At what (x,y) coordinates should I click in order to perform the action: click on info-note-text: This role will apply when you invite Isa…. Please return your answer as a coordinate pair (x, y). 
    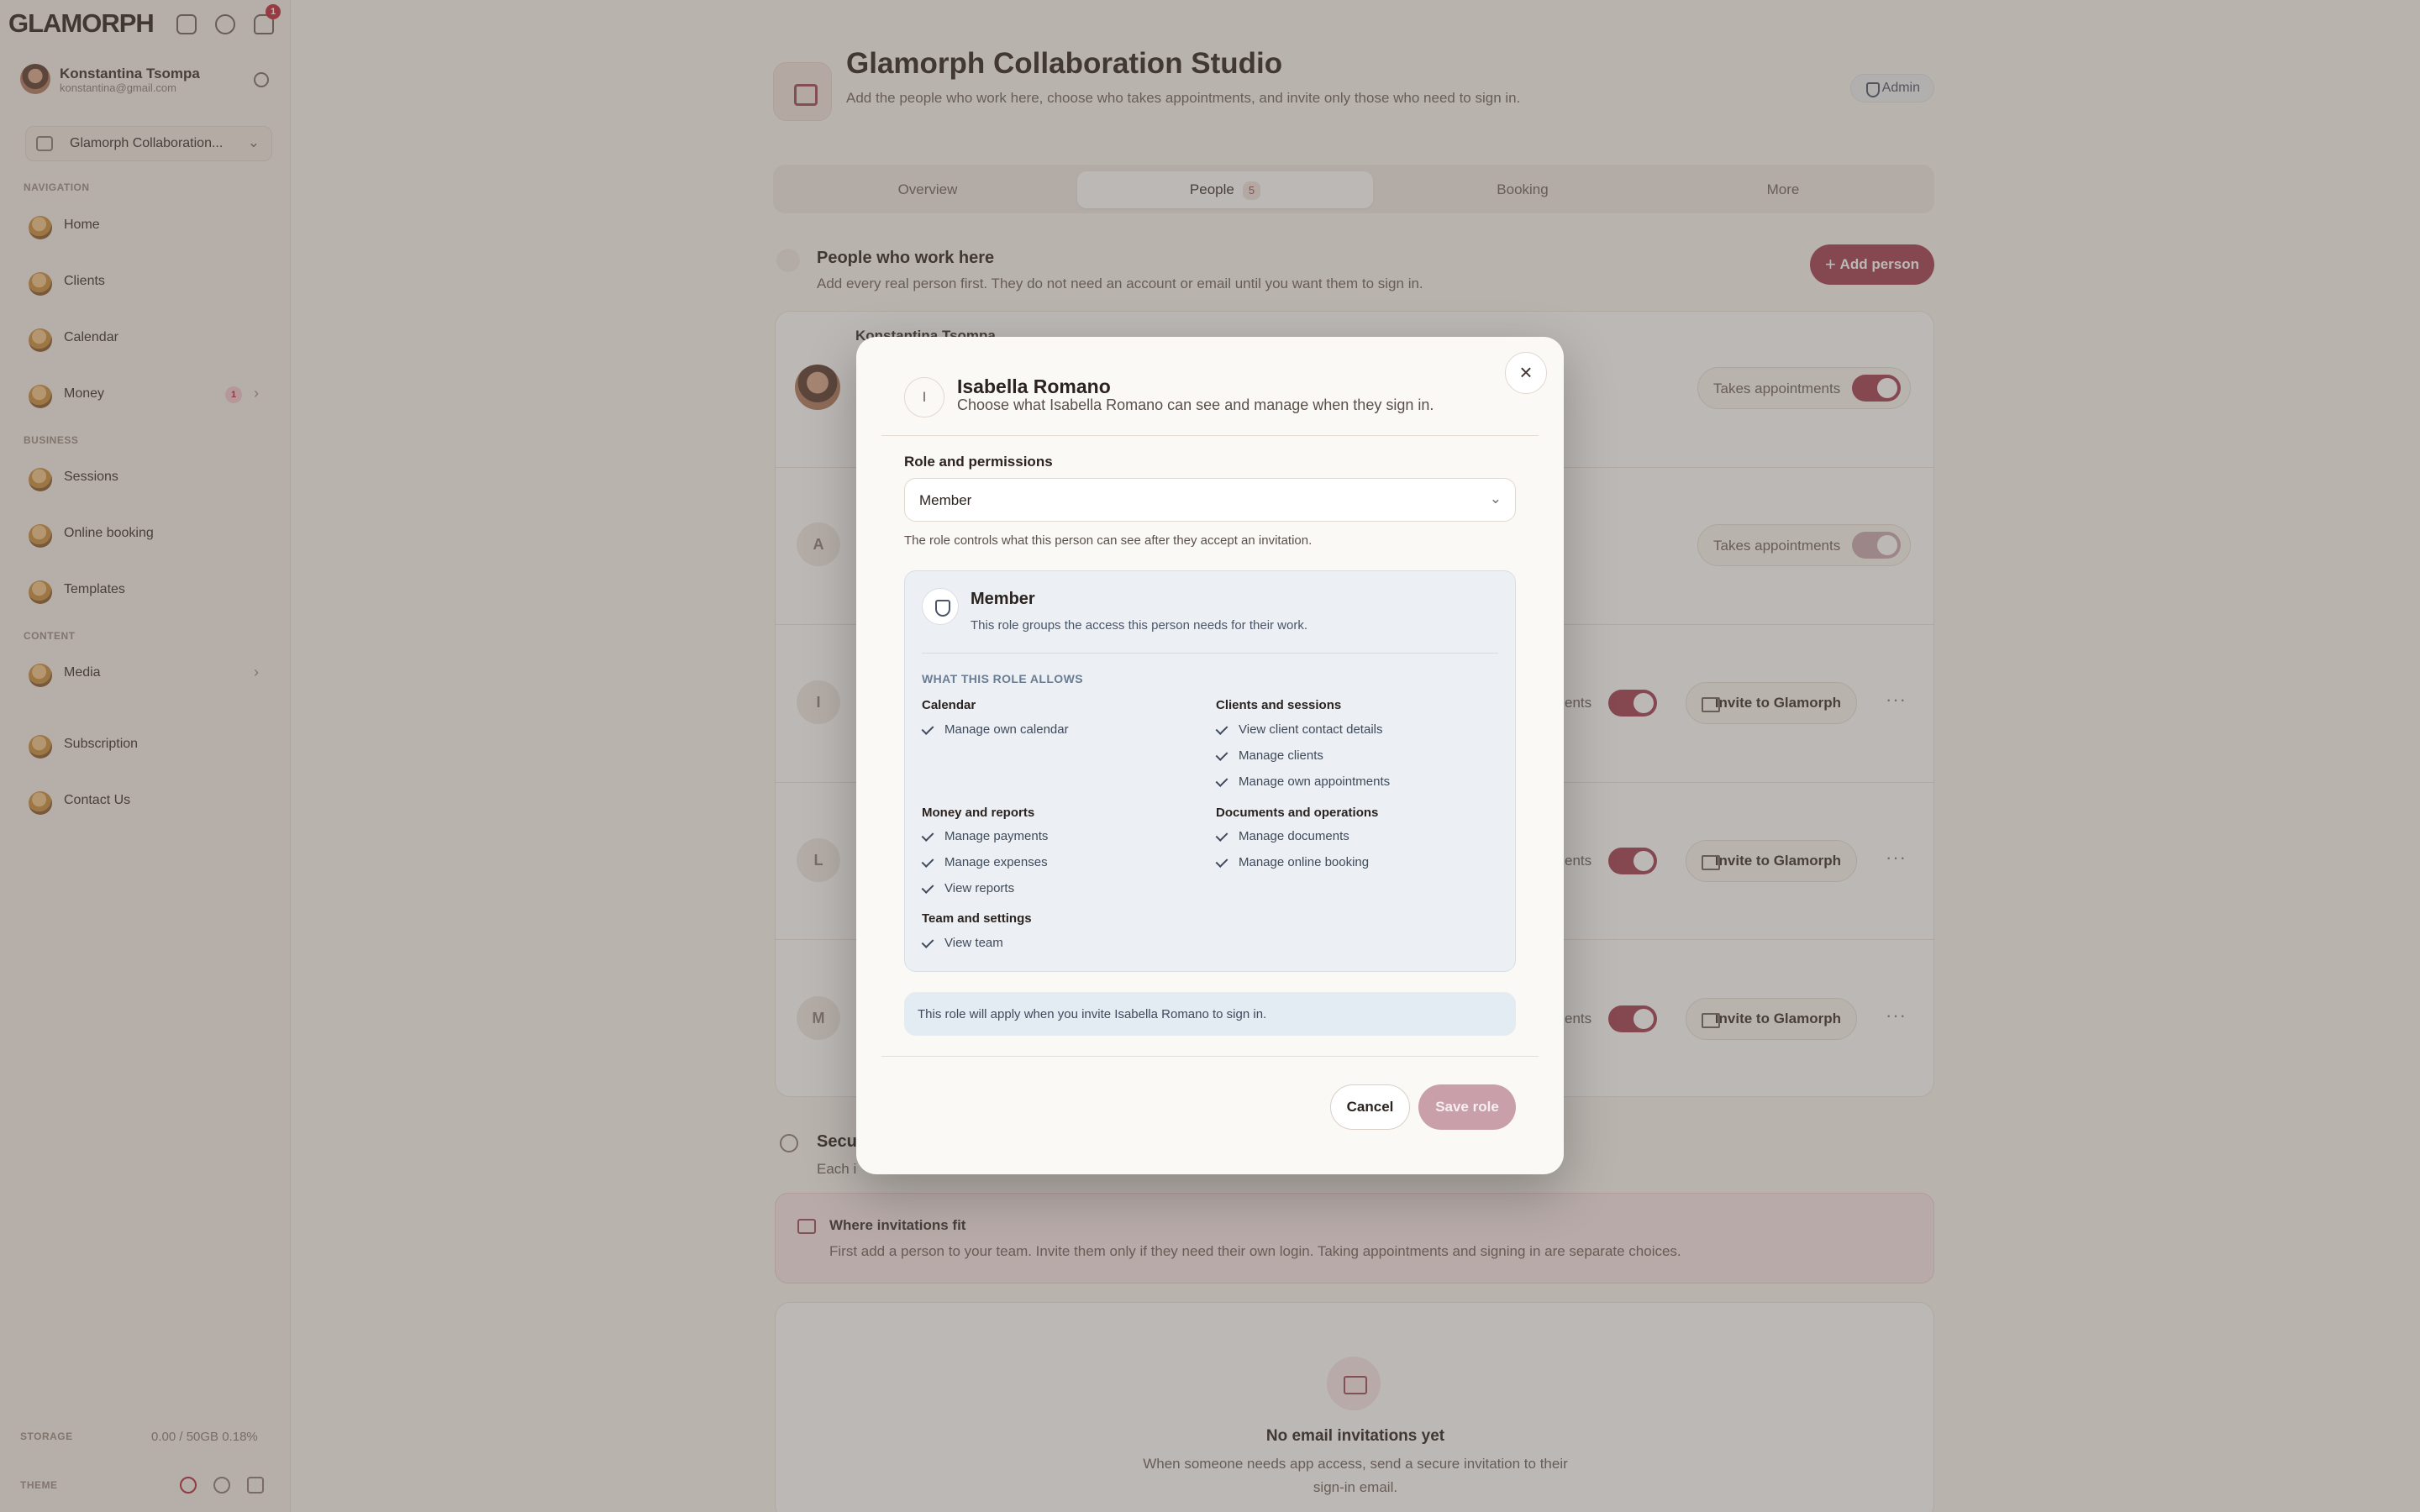
    Looking at the image, I should click on (1092, 1014).